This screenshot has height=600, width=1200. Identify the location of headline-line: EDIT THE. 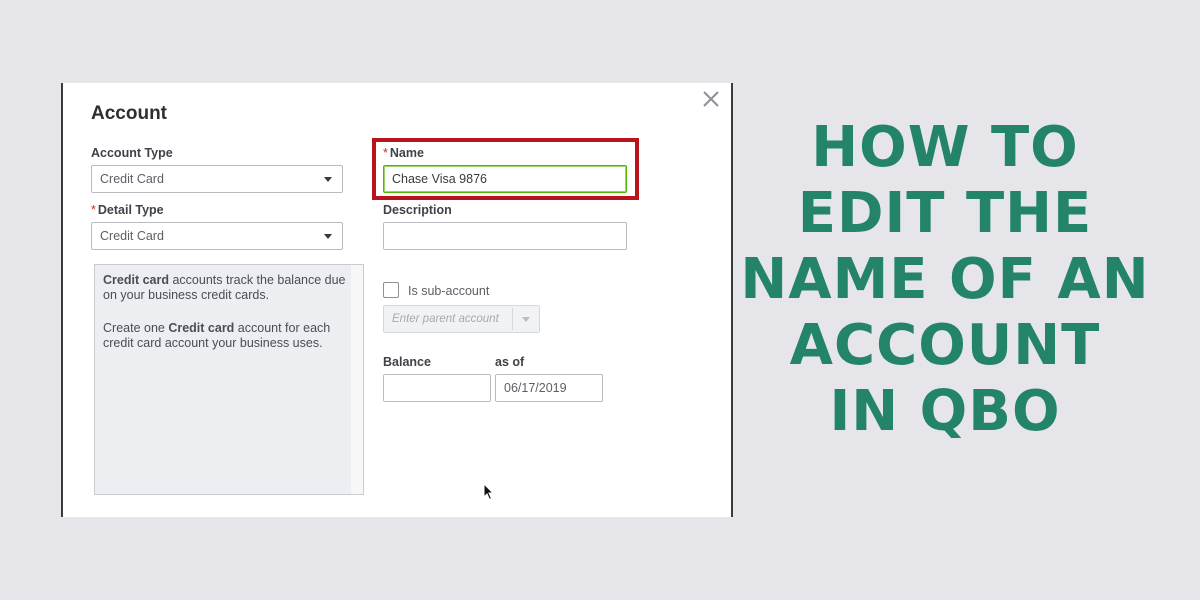
(945, 213).